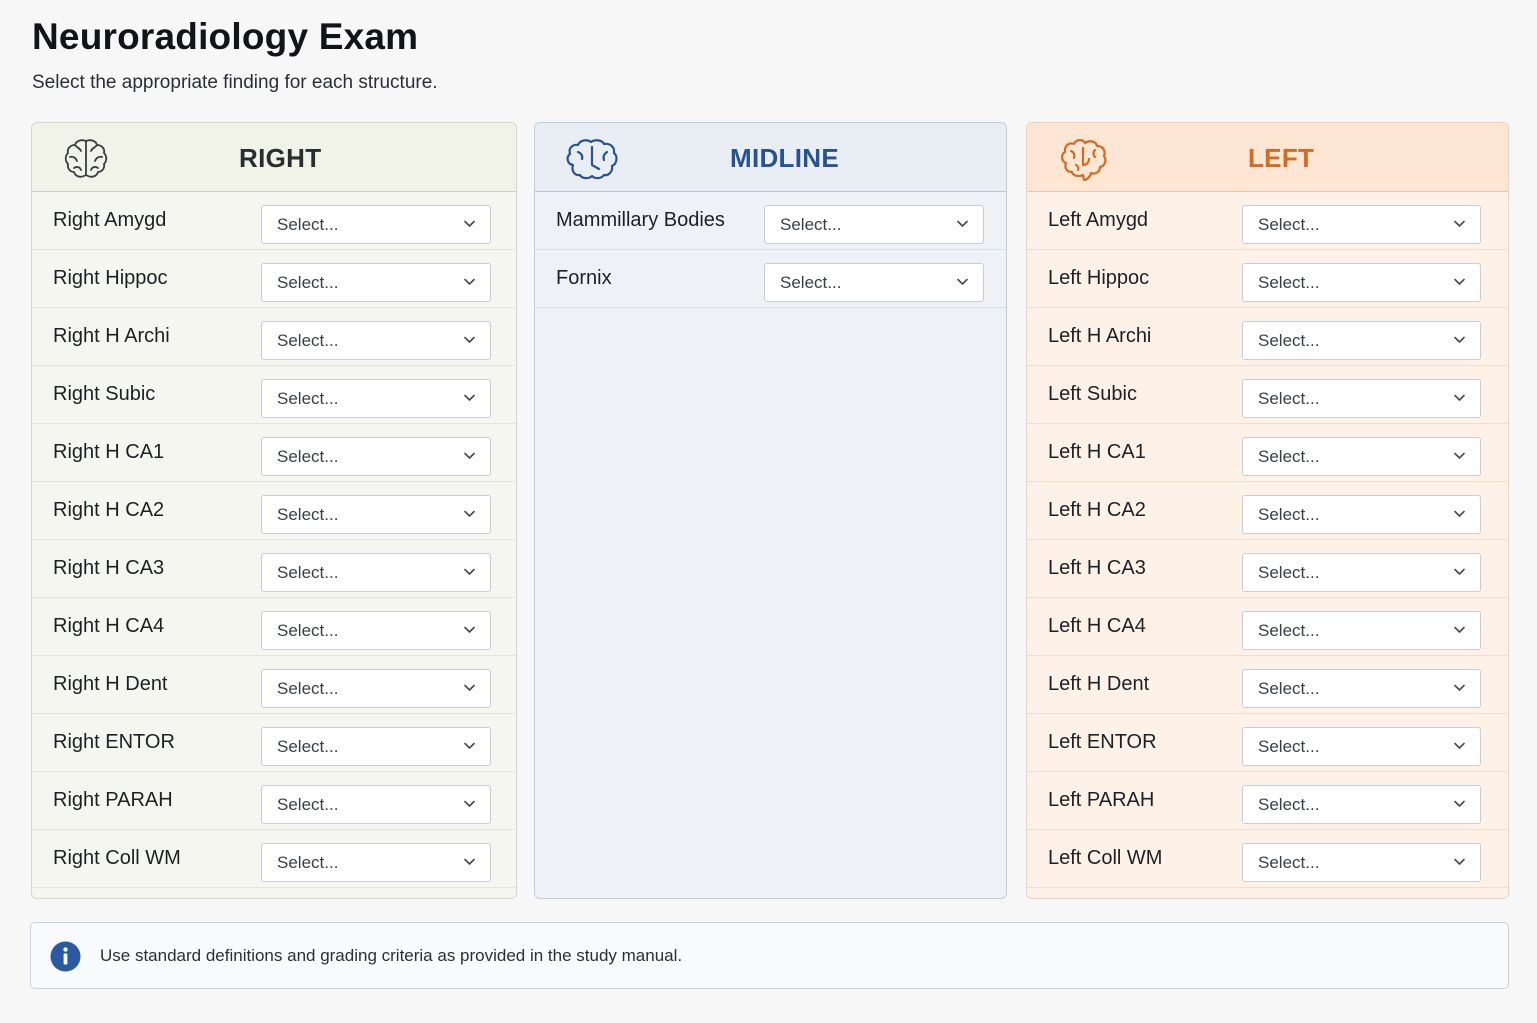 The height and width of the screenshot is (1023, 1537). Describe the element at coordinates (1101, 800) in the screenshot. I see `structure-label: Left PARAH` at that location.